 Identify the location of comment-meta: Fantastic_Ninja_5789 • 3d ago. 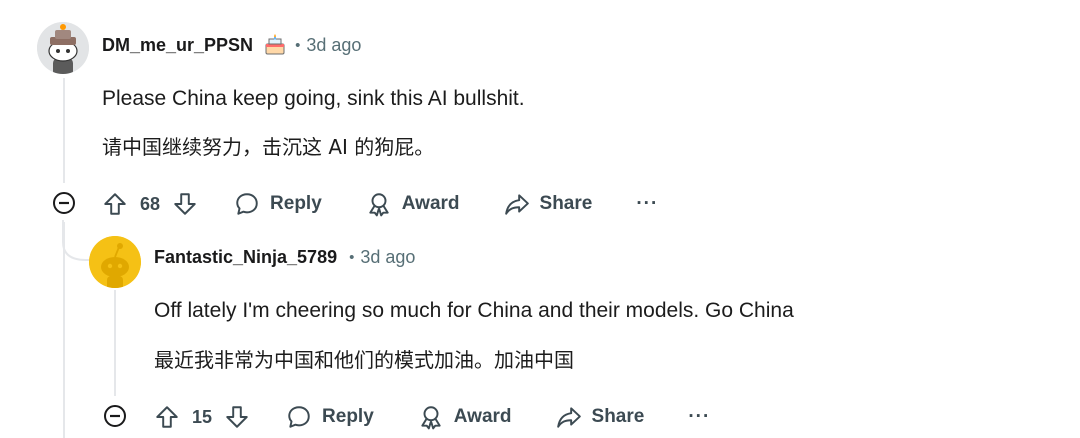
(284, 257).